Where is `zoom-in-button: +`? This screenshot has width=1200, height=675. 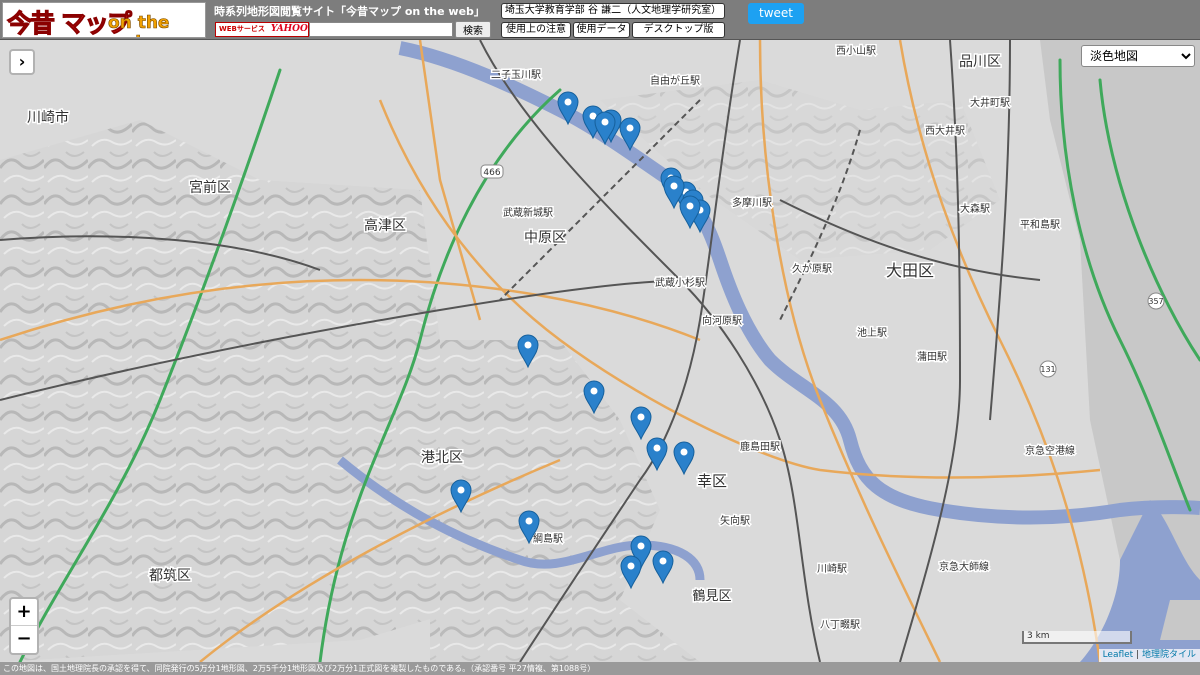 zoom-in-button: + is located at coordinates (24, 612).